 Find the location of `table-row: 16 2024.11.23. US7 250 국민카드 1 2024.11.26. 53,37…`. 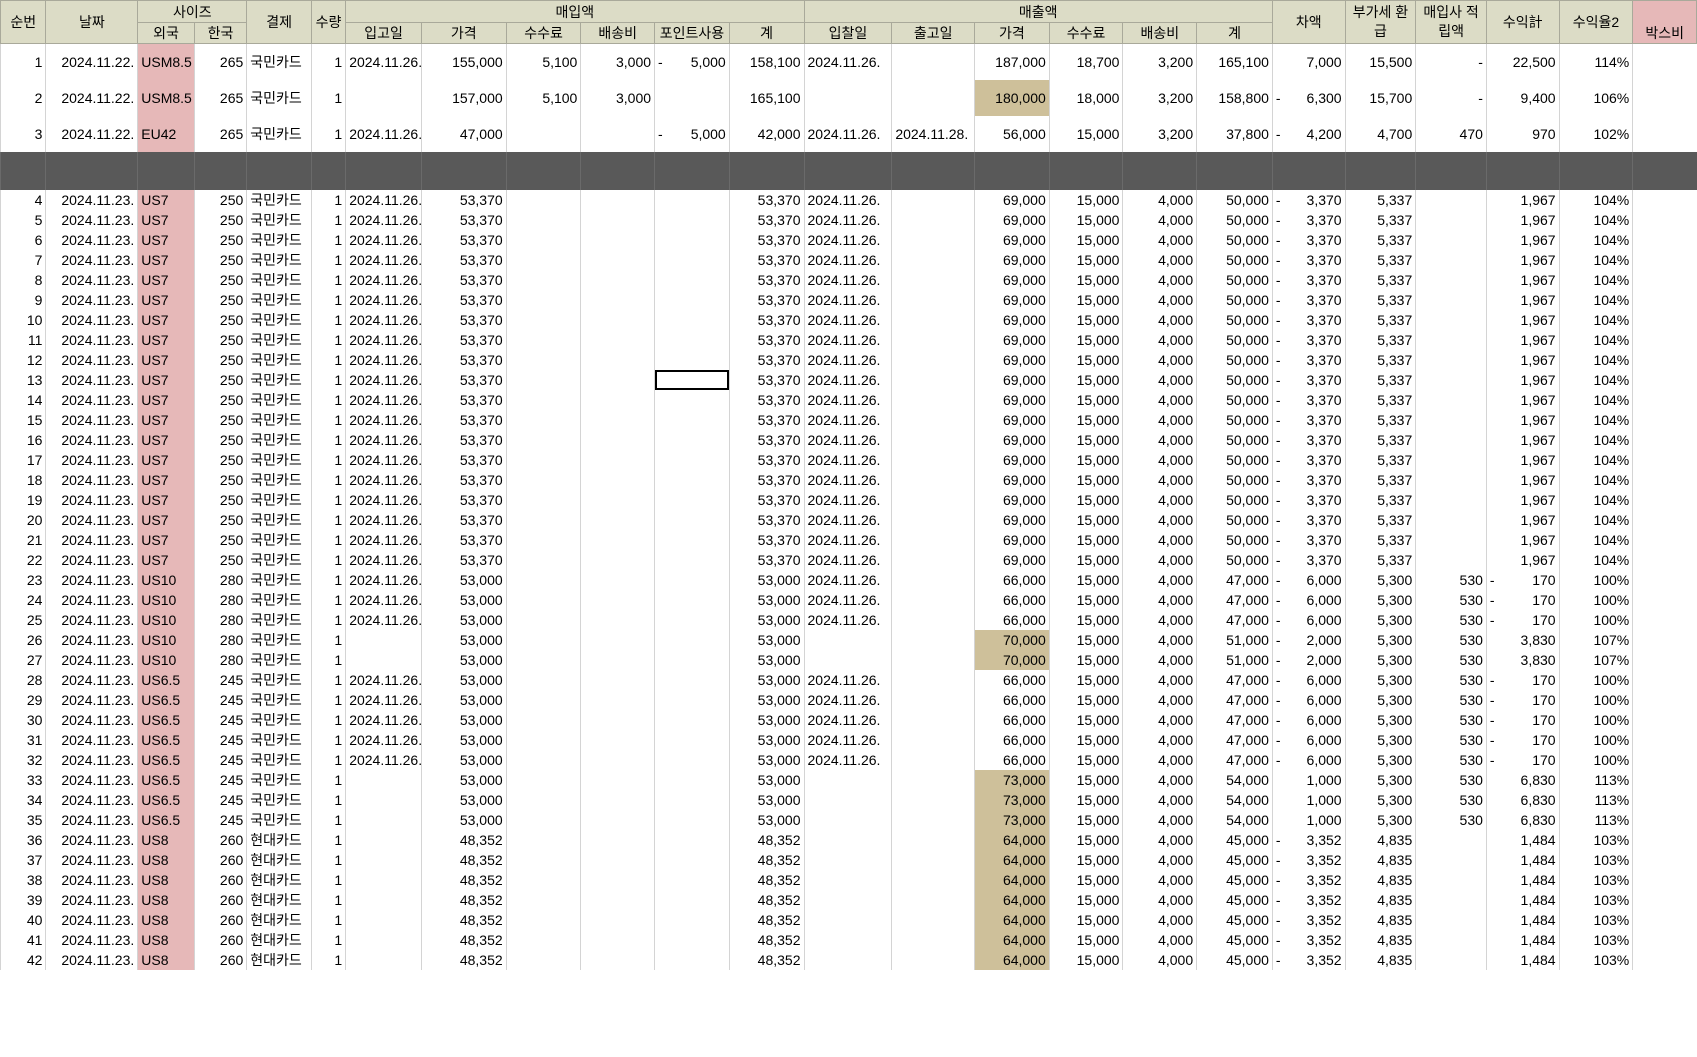

table-row: 16 2024.11.23. US7 250 국민카드 1 2024.11.26. 53,37… is located at coordinates (848, 440).